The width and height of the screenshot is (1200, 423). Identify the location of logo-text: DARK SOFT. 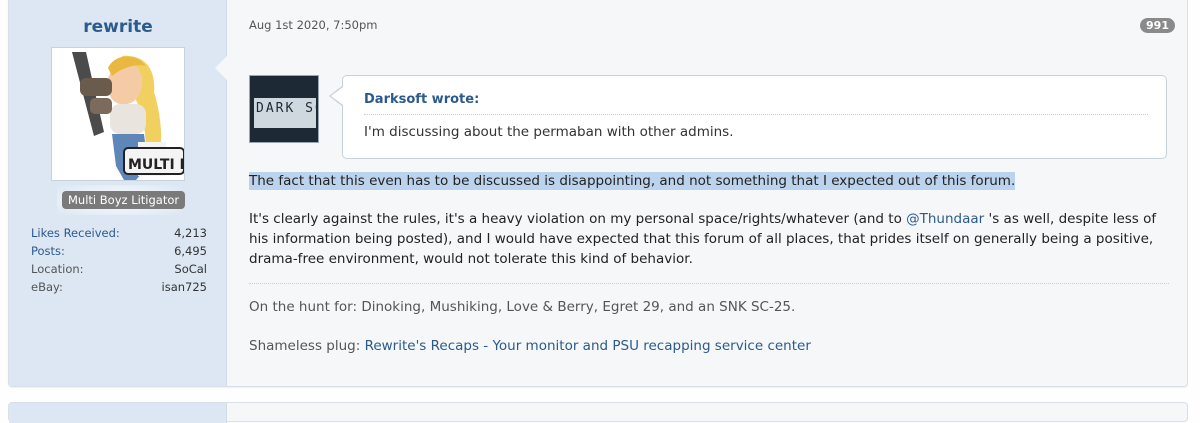
(287, 108).